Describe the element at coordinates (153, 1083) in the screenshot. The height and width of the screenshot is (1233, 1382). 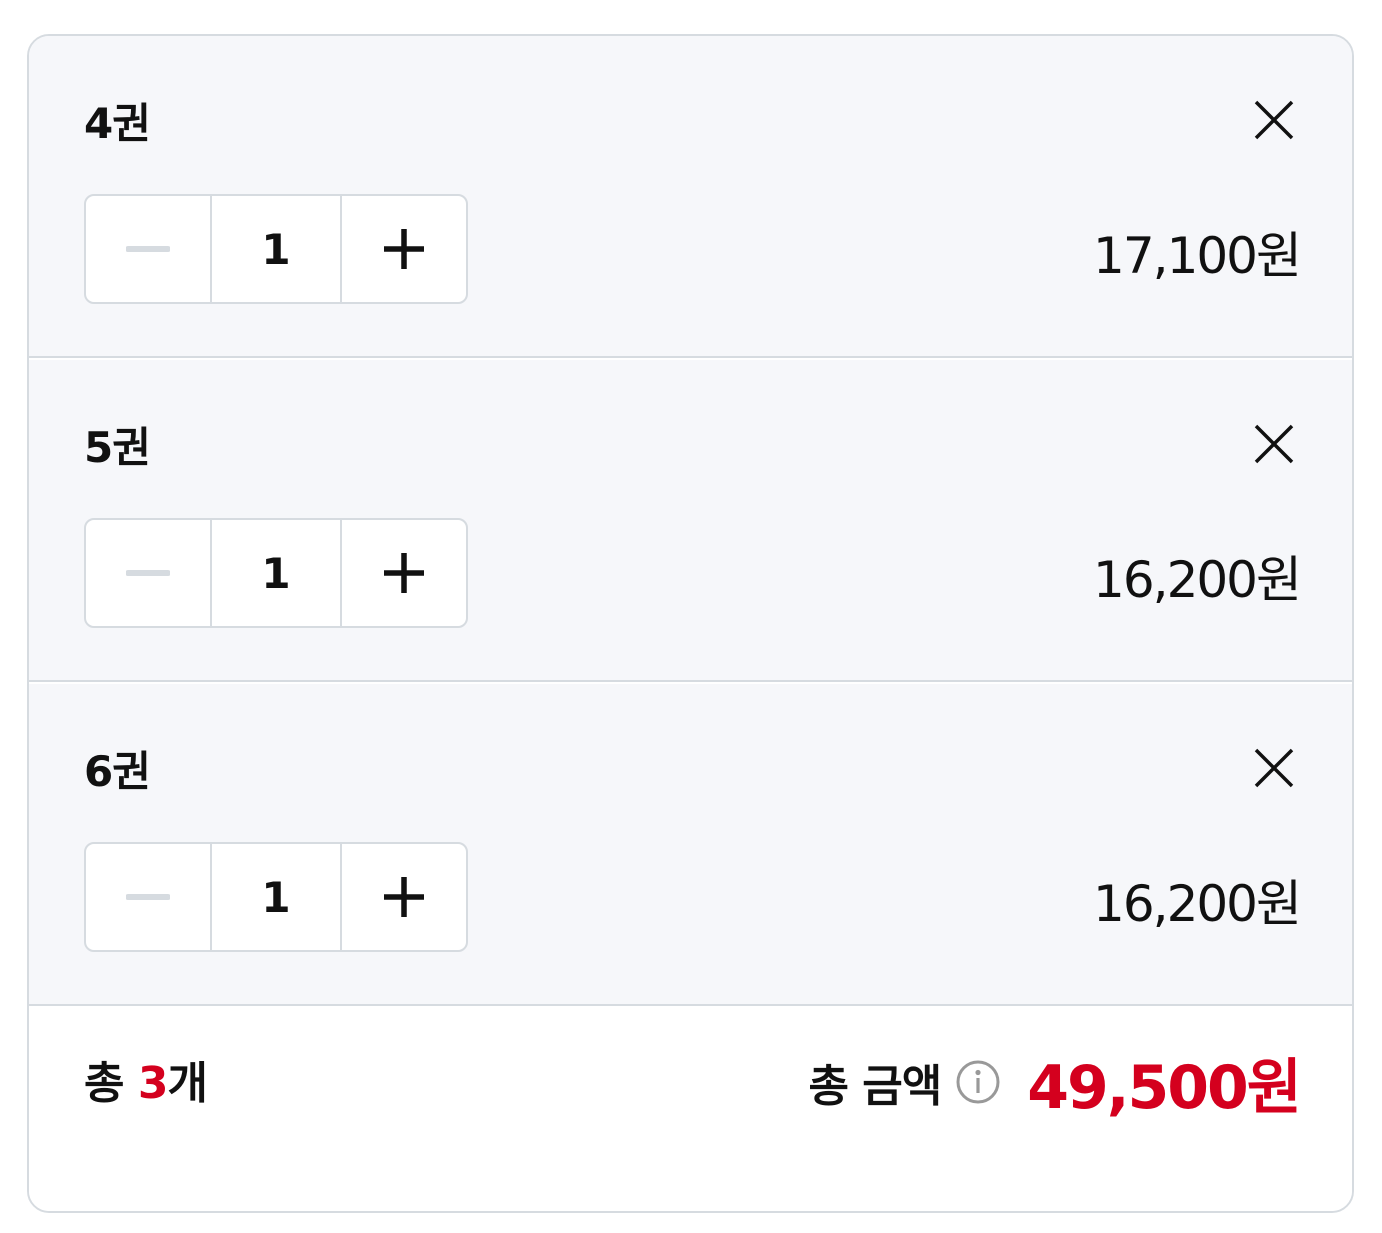
I see `total-count-value: 3` at that location.